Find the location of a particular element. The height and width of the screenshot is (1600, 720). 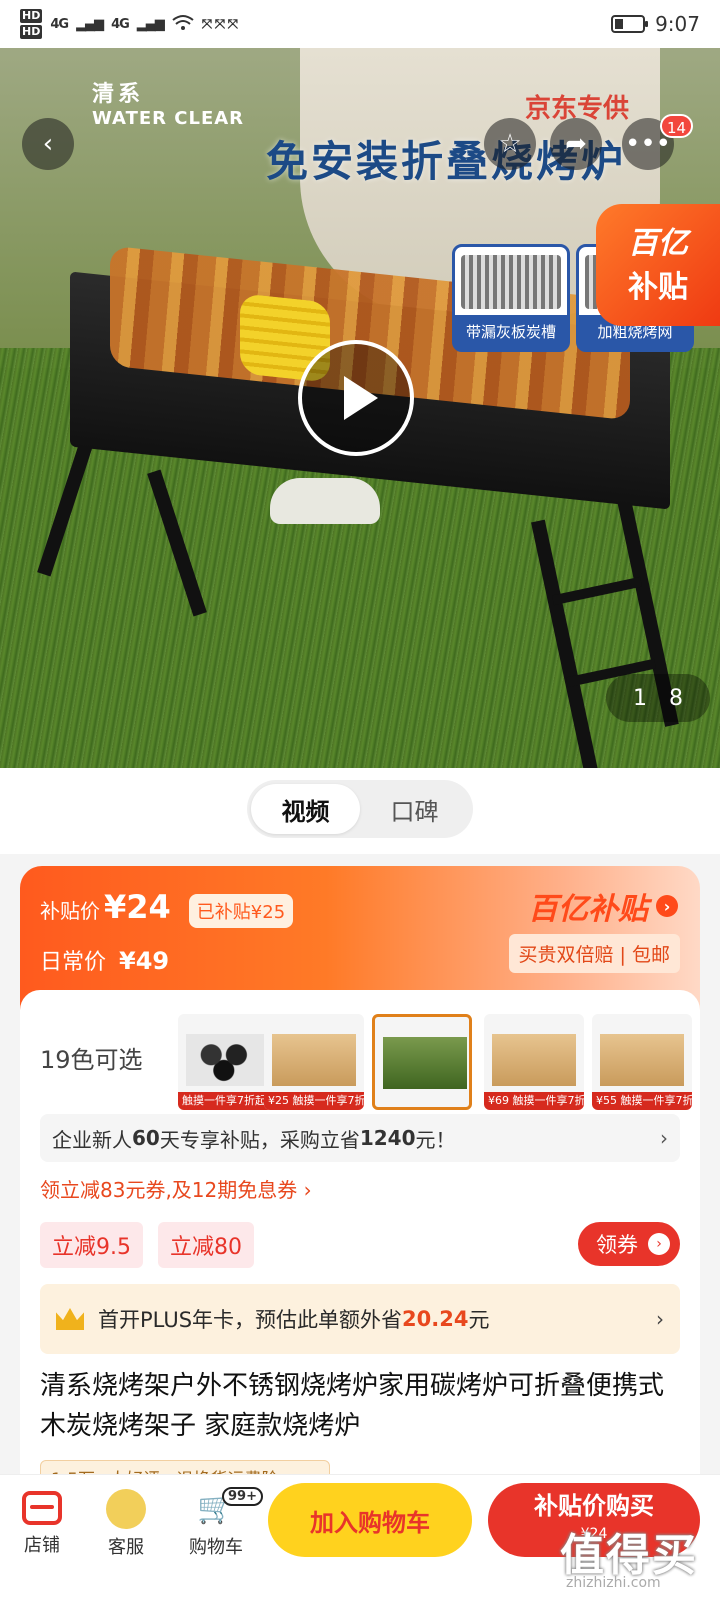

hd-1-label: HD is located at coordinates (31, 16).